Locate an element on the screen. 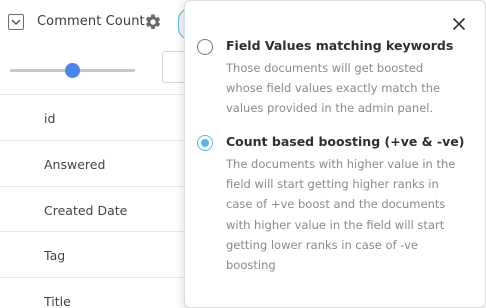  close-button is located at coordinates (459, 24).